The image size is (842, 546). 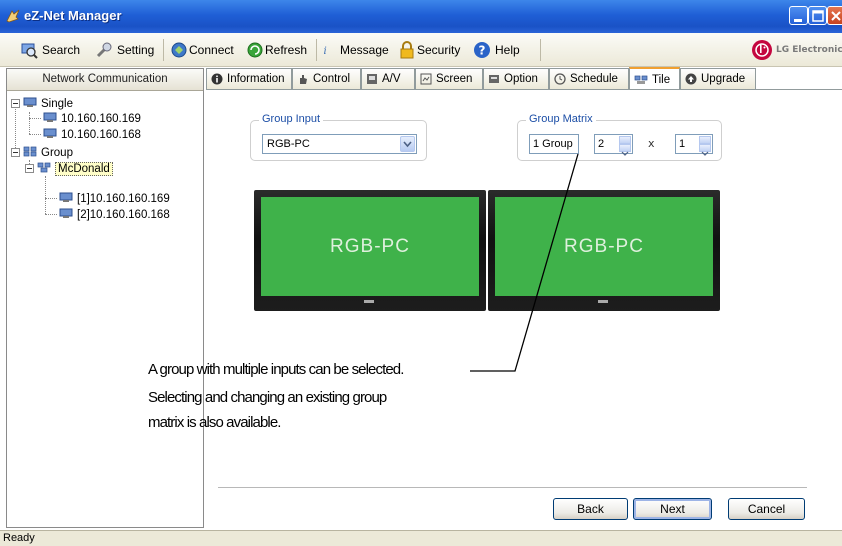 What do you see at coordinates (672, 509) in the screenshot?
I see `next-button: Next` at bounding box center [672, 509].